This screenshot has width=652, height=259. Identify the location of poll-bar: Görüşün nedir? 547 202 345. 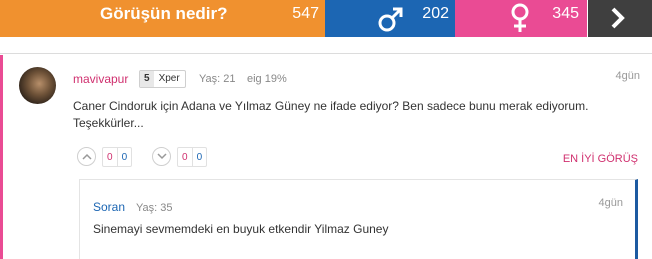
(326, 18).